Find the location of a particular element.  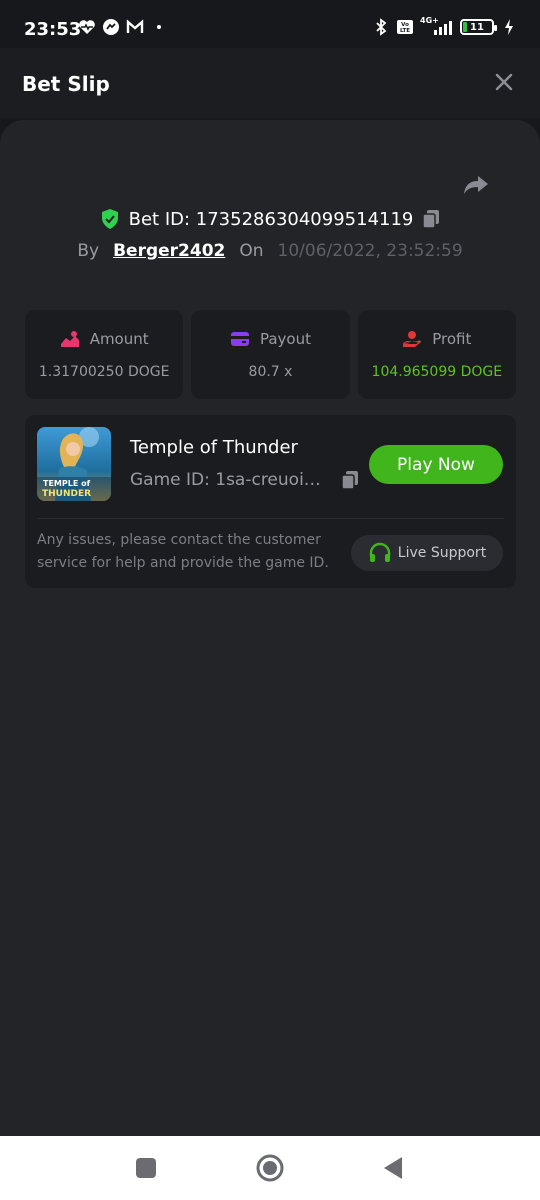

stat-profit: Profit 104.965099 DOGE is located at coordinates (436, 354).